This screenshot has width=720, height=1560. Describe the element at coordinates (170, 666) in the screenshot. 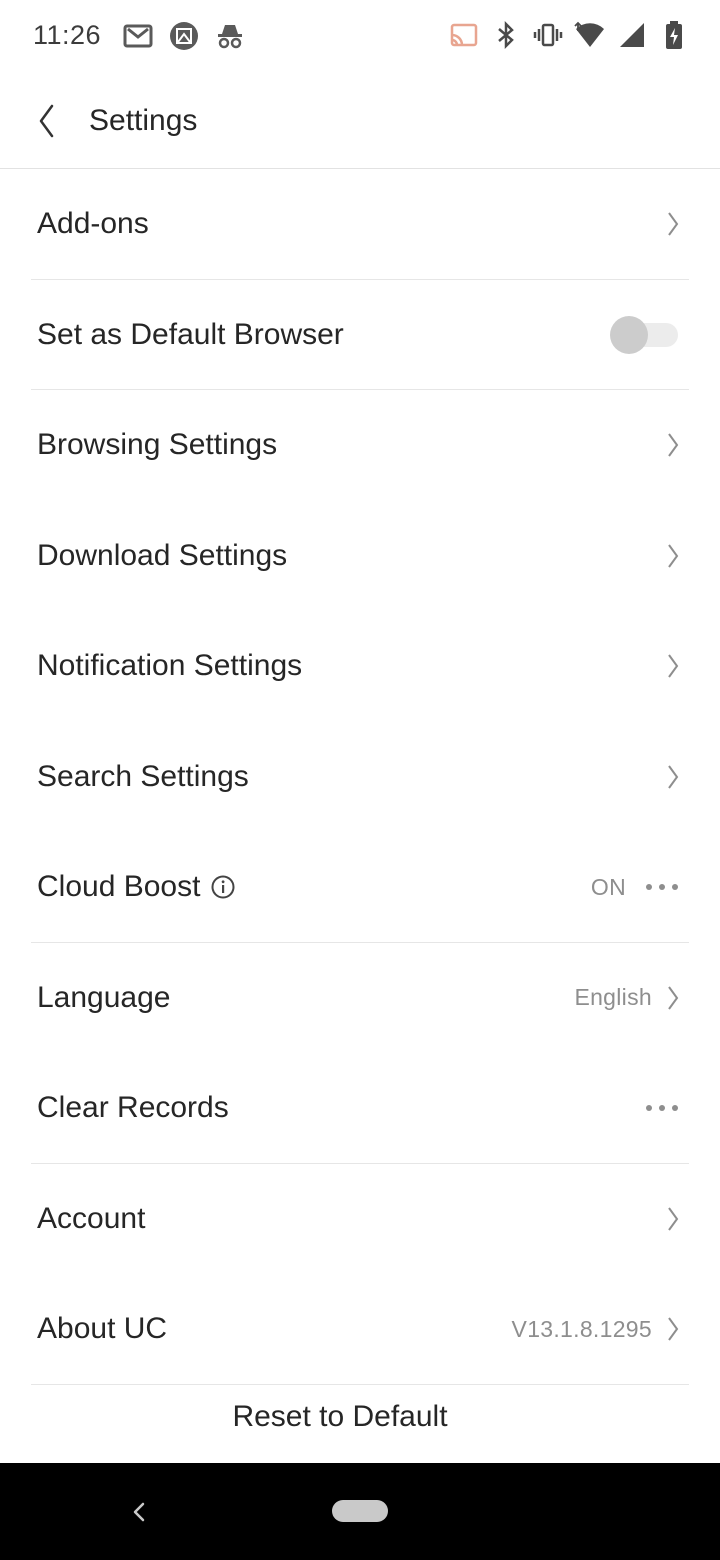

I see `notification-settings-label: Notification Settings` at that location.